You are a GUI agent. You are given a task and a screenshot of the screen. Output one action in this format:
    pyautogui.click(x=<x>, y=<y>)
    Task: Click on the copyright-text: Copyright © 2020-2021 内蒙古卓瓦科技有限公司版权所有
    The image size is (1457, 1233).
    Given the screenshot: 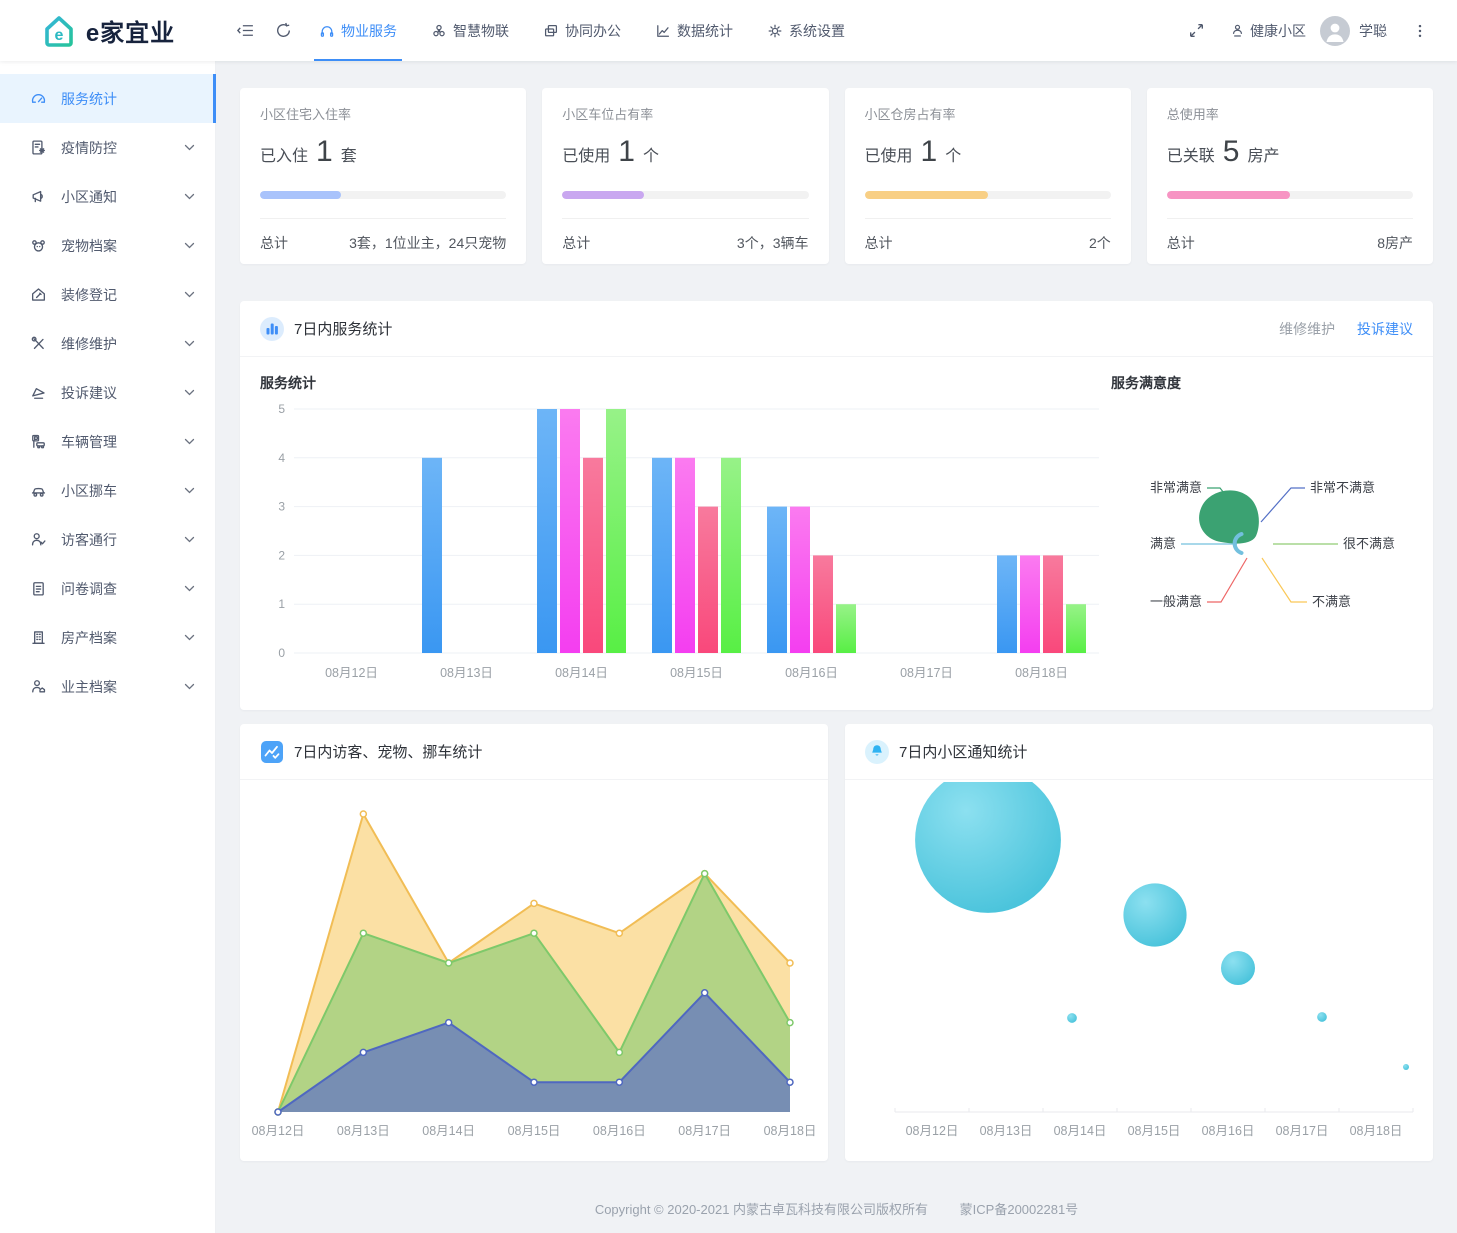 What is the action you would take?
    pyautogui.click(x=761, y=1209)
    